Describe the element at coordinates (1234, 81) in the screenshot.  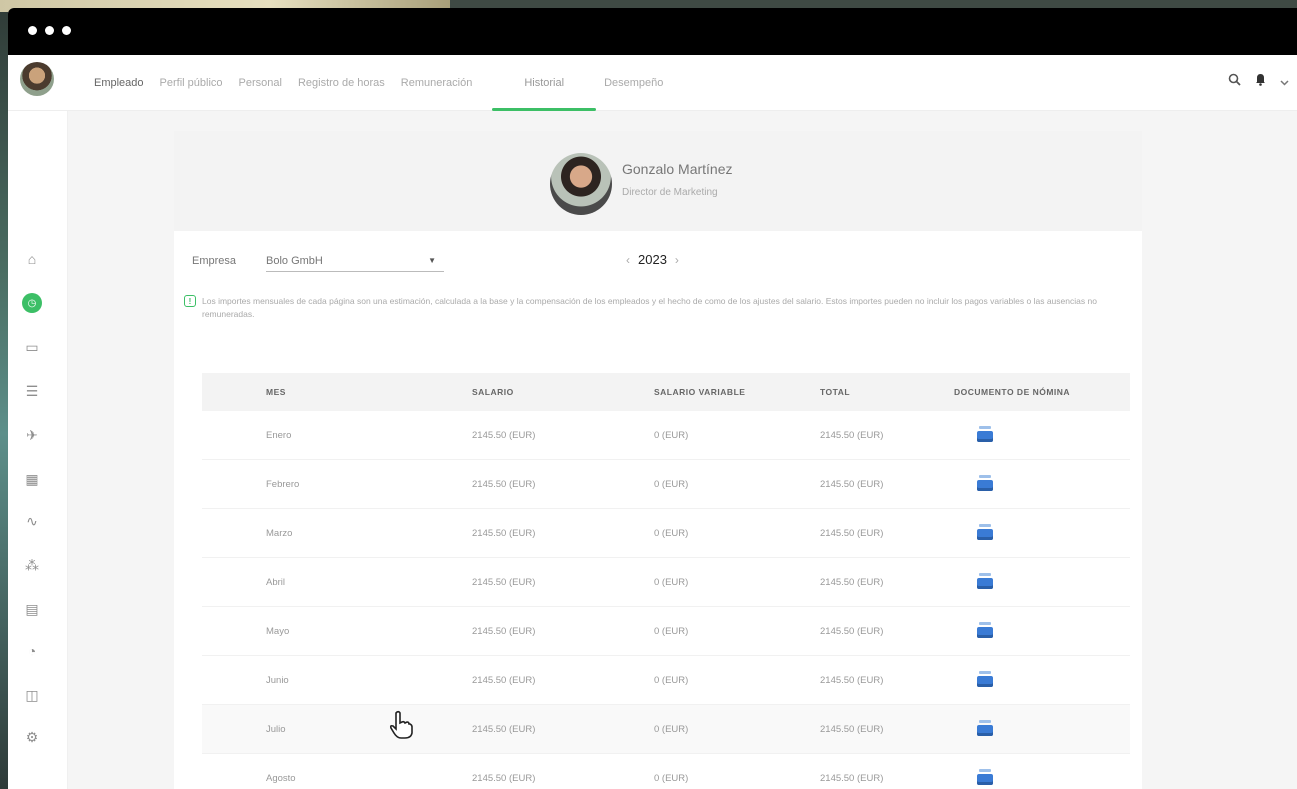
I see `search-icon` at that location.